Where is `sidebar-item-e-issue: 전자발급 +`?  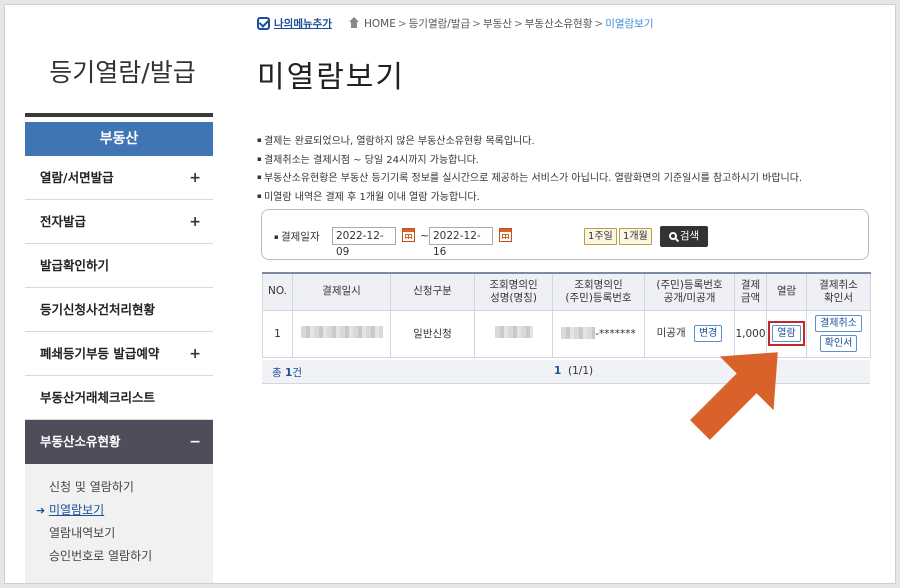
sidebar-item-e-issue: 전자발급 + is located at coordinates (119, 222).